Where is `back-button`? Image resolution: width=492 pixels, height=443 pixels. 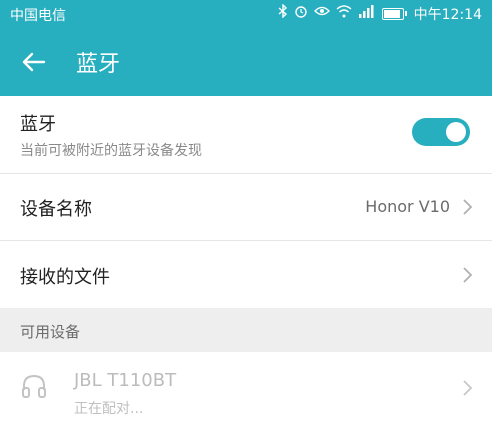
back-button is located at coordinates (34, 62).